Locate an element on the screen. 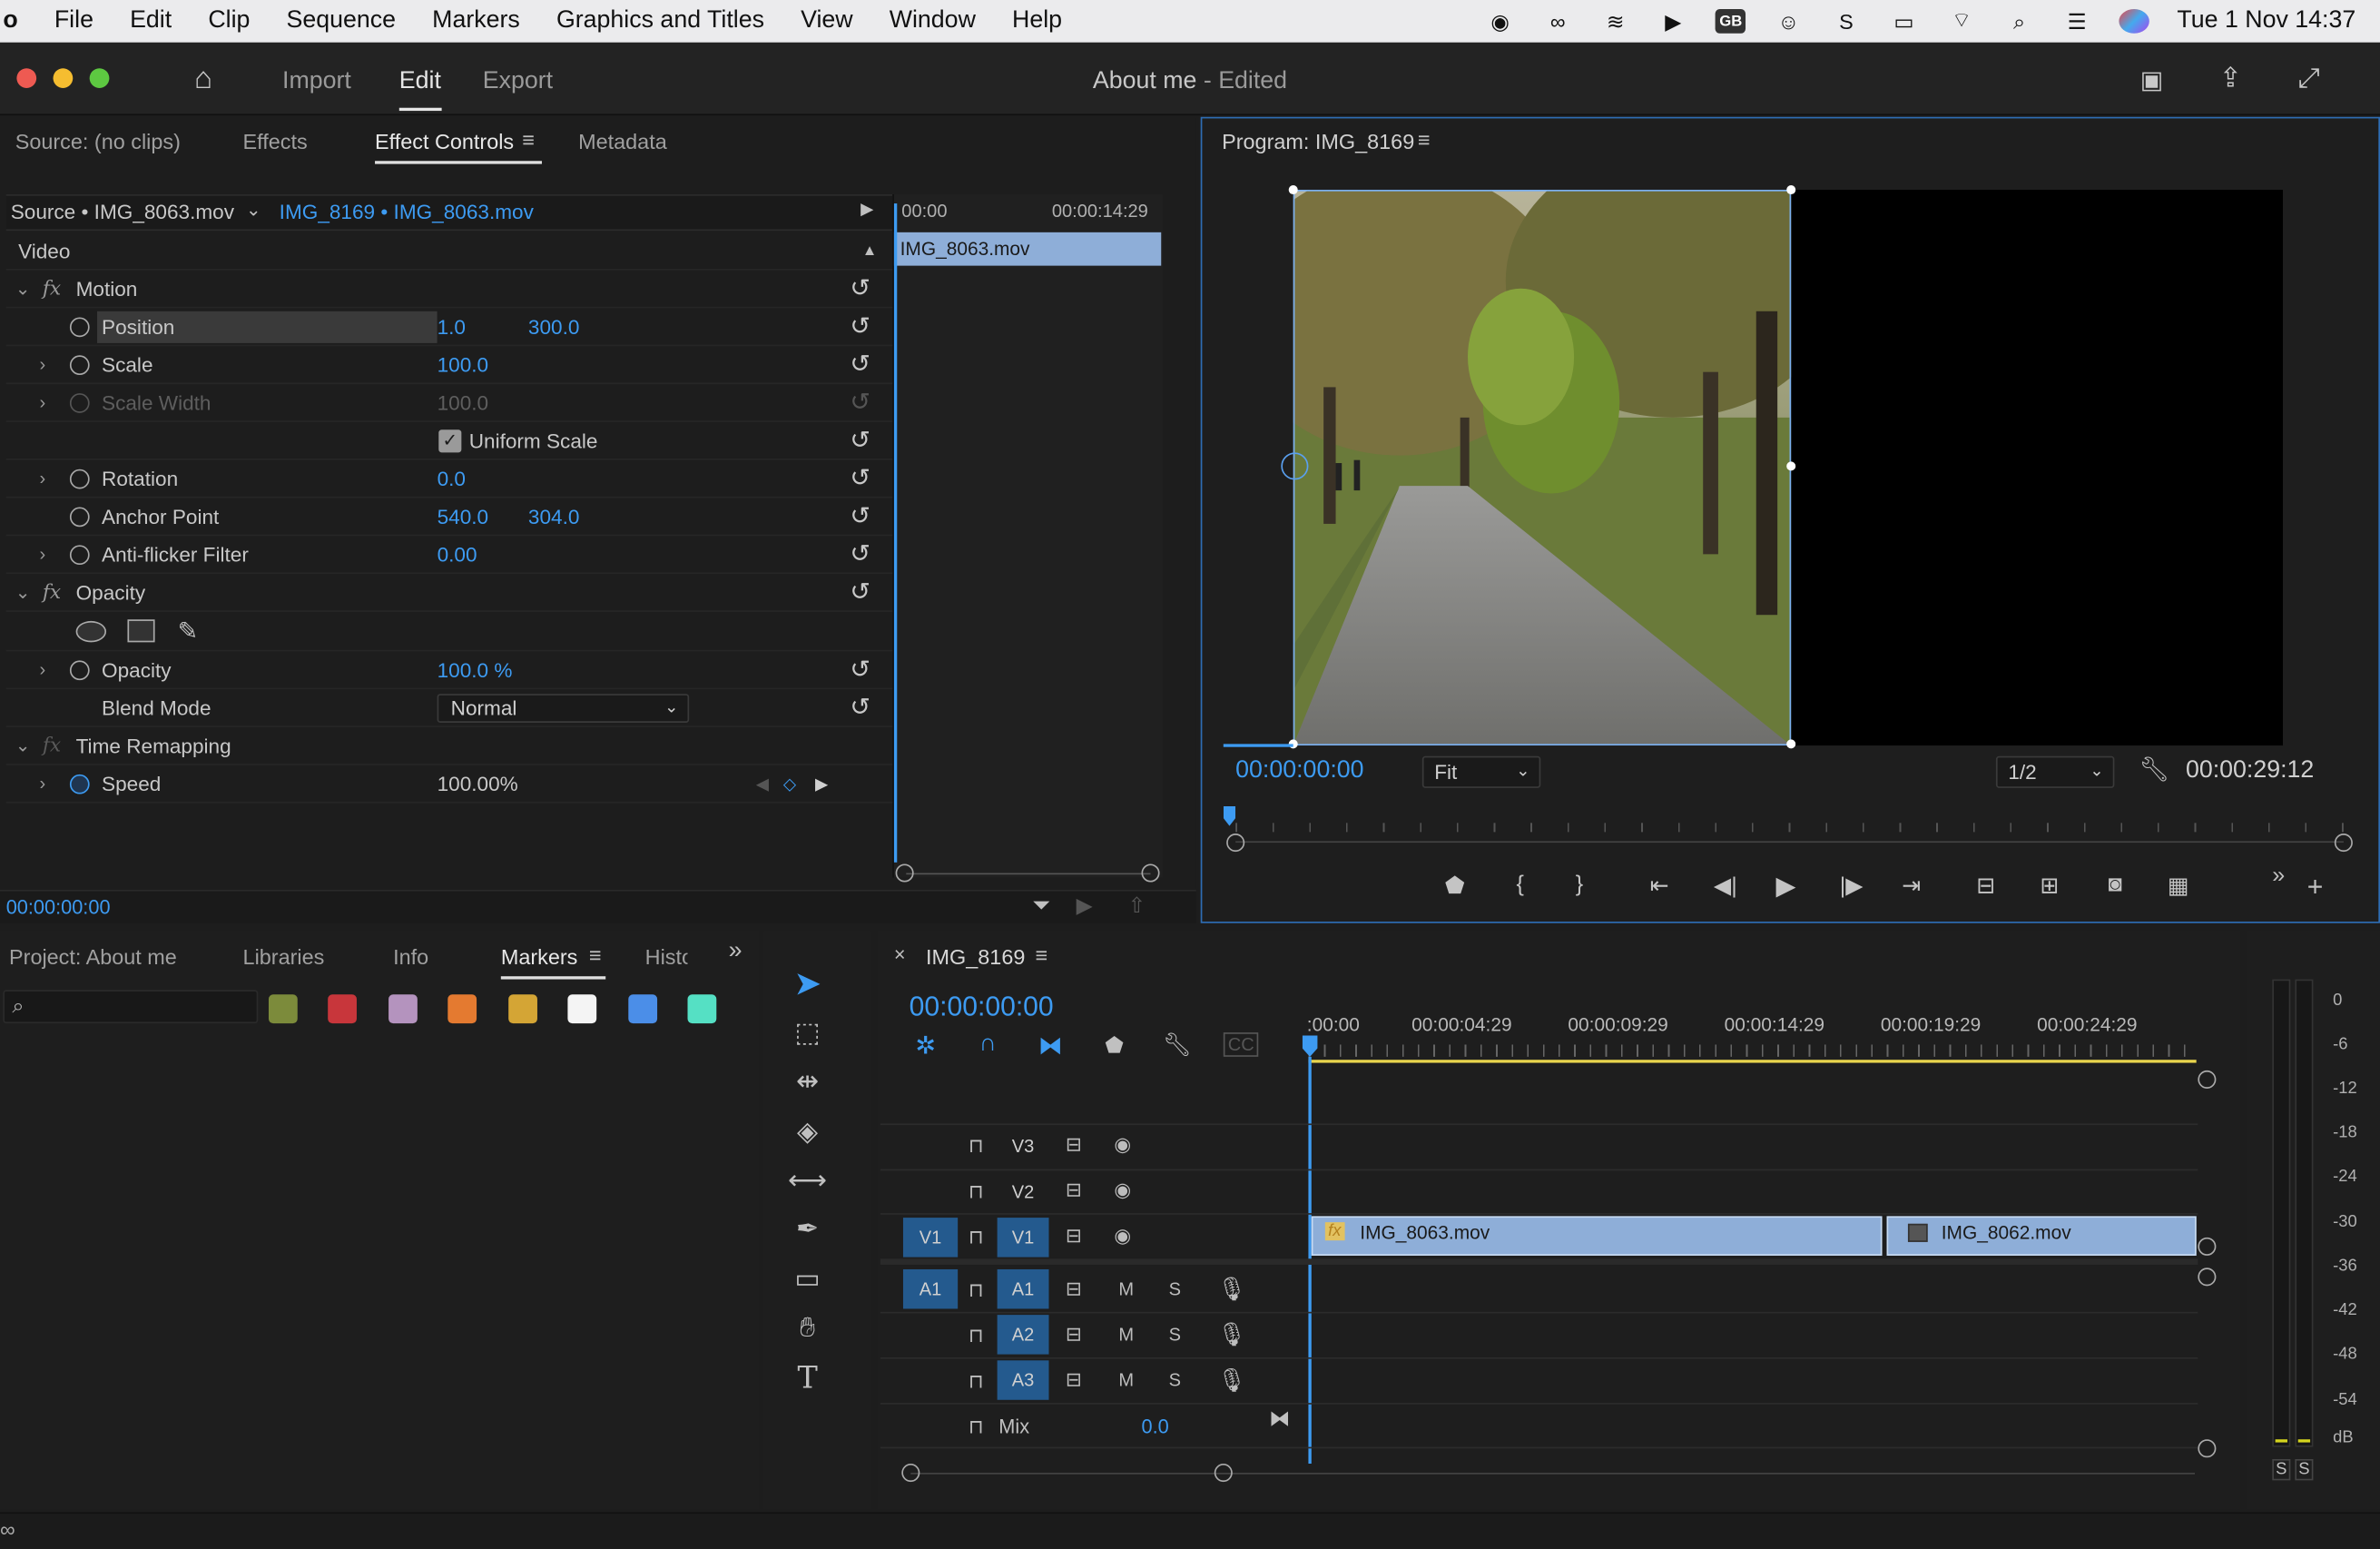  ec-zoom-left-handle is located at coordinates (904, 873).